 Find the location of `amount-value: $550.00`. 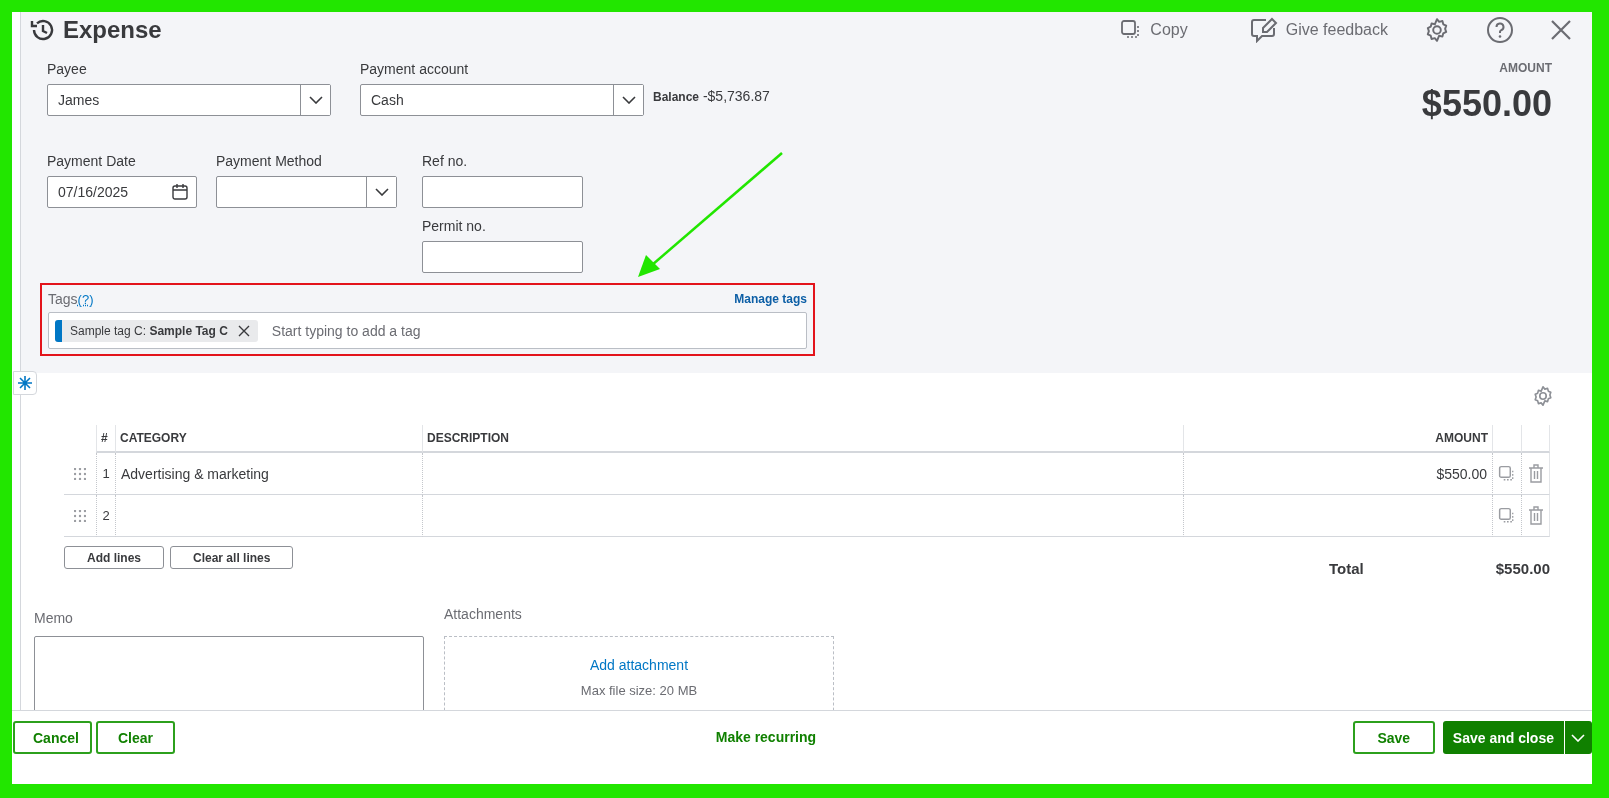

amount-value: $550.00 is located at coordinates (1486, 104).